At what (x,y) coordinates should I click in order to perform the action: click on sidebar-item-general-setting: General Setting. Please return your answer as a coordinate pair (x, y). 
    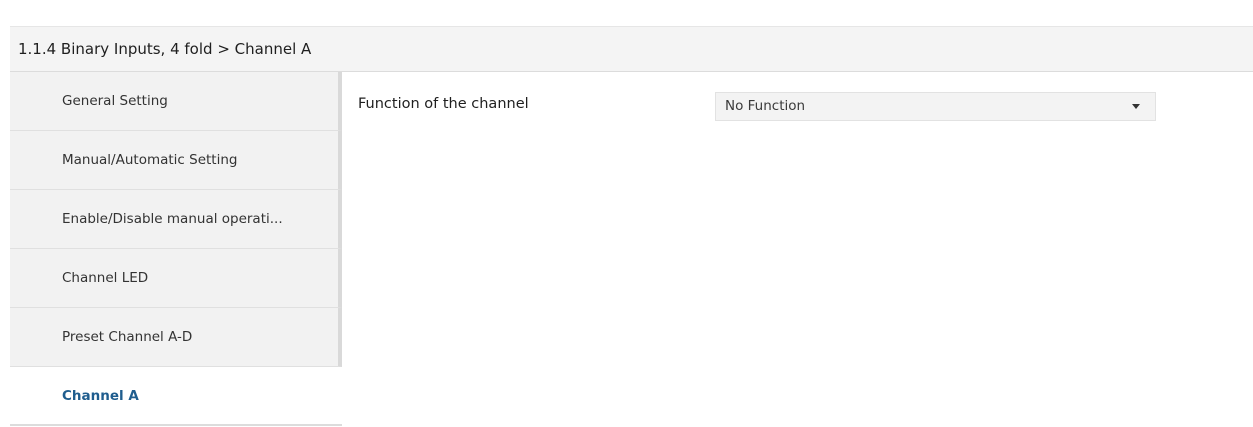
    Looking at the image, I should click on (176, 101).